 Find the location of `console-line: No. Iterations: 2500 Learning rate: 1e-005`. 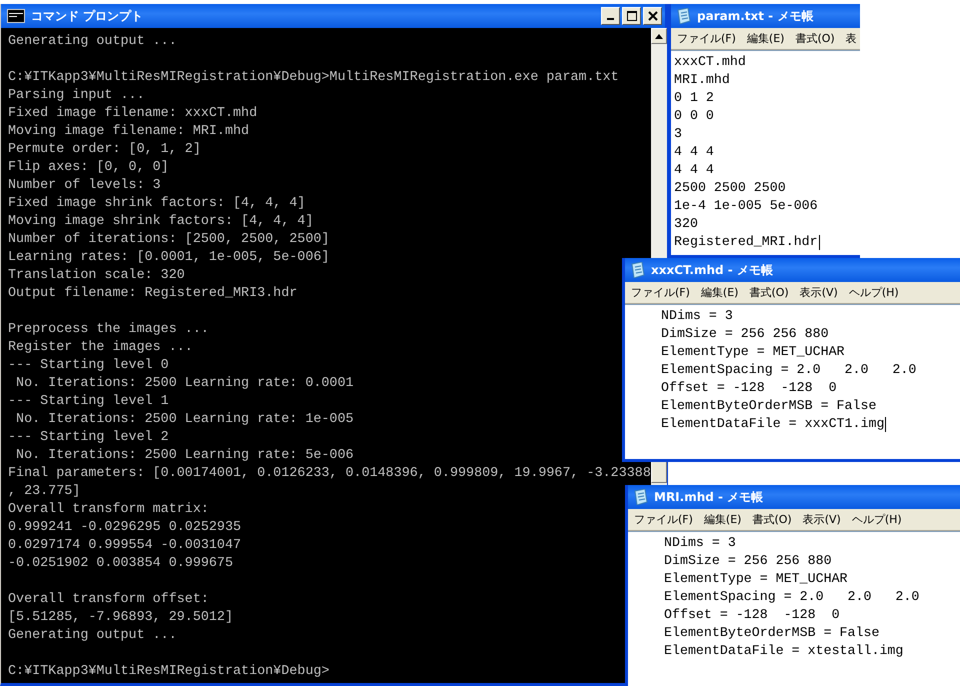

console-line: No. Iterations: 2500 Learning rate: 1e-005 is located at coordinates (184, 420).